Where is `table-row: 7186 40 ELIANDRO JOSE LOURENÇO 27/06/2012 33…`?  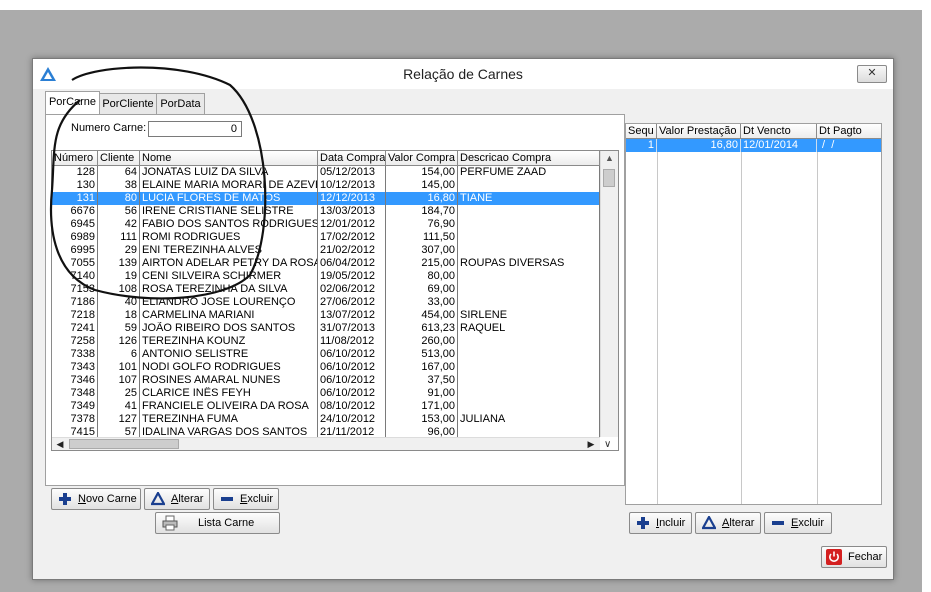
table-row: 7186 40 ELIANDRO JOSE LOURENÇO 27/06/2012 33… is located at coordinates (326, 302).